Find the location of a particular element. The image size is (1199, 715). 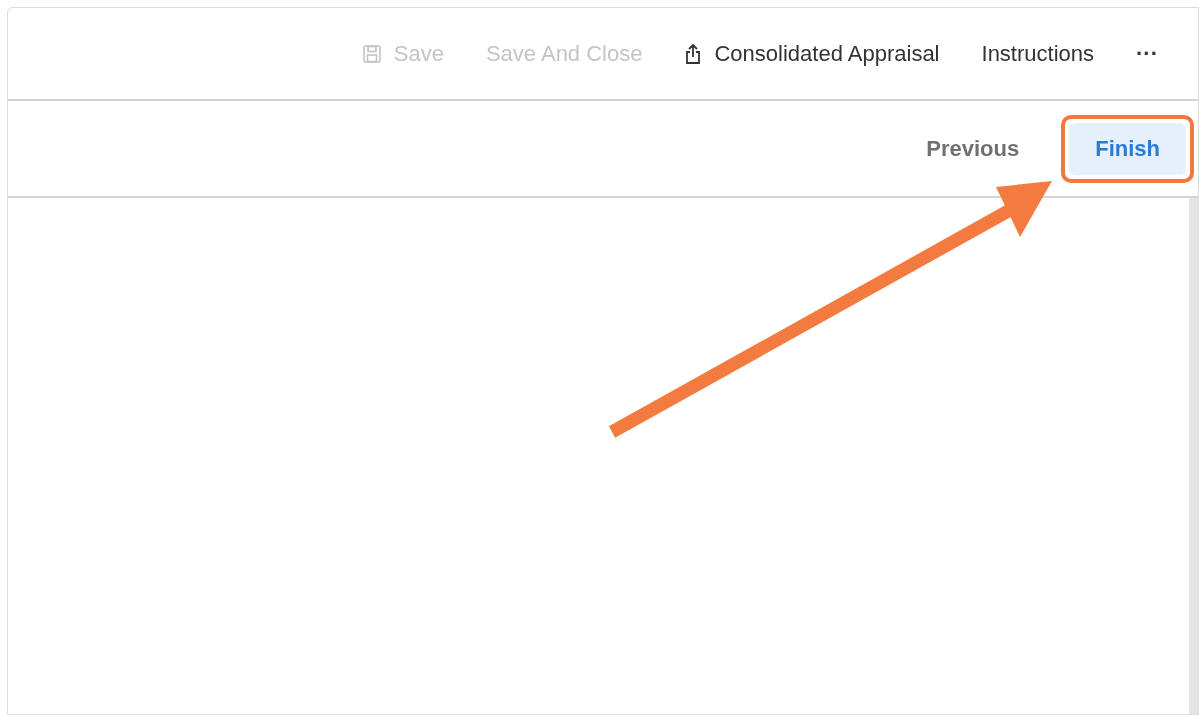

nav-button: Finish is located at coordinates (1127, 148).